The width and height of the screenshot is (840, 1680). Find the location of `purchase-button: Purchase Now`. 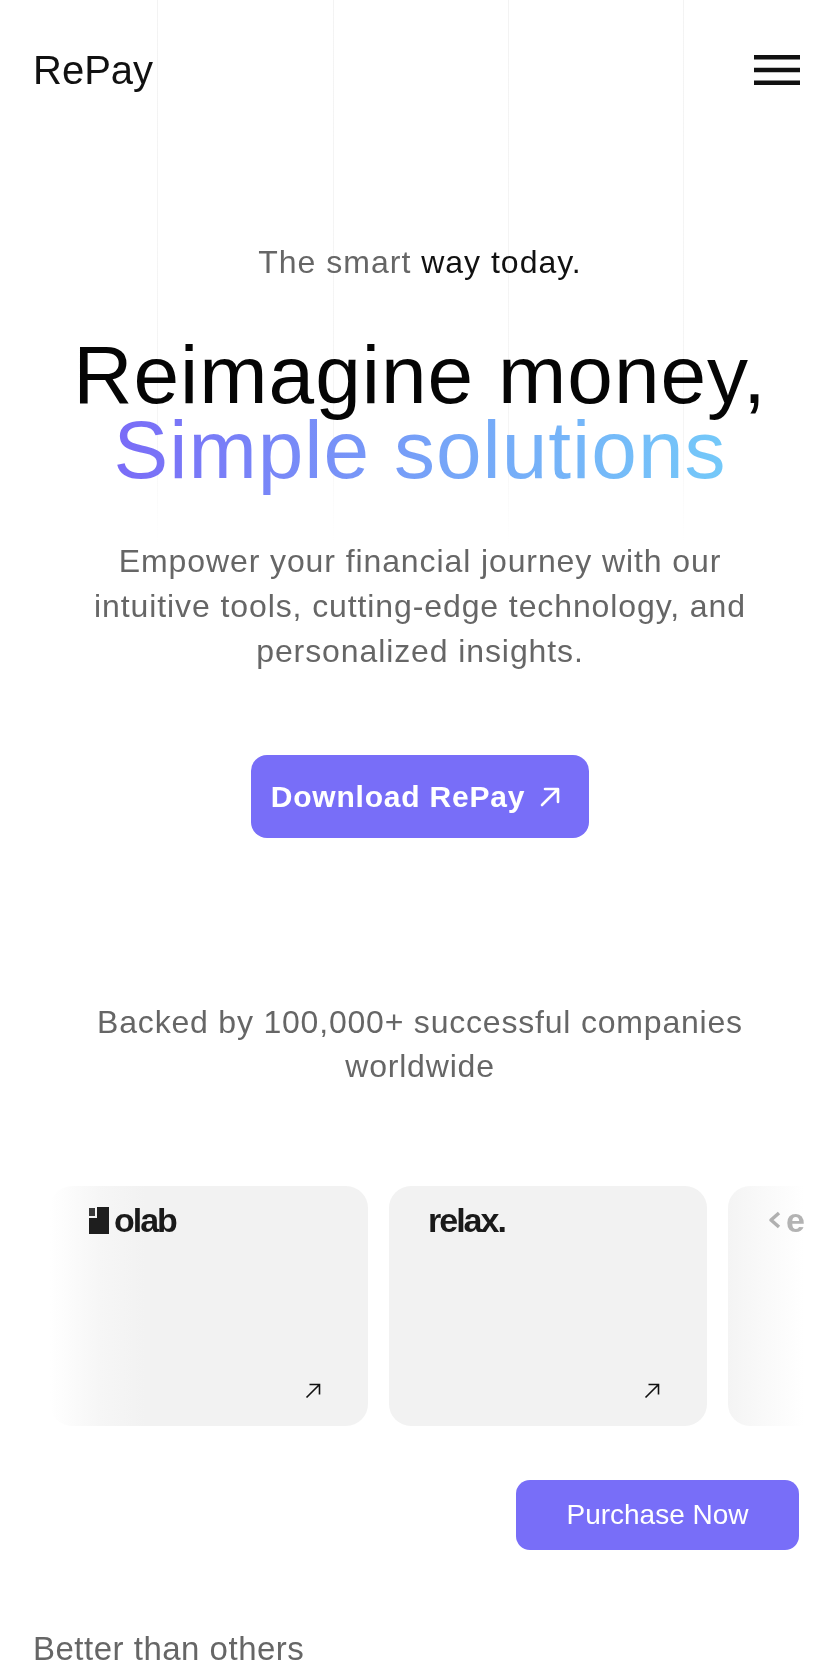

purchase-button: Purchase Now is located at coordinates (657, 1515).